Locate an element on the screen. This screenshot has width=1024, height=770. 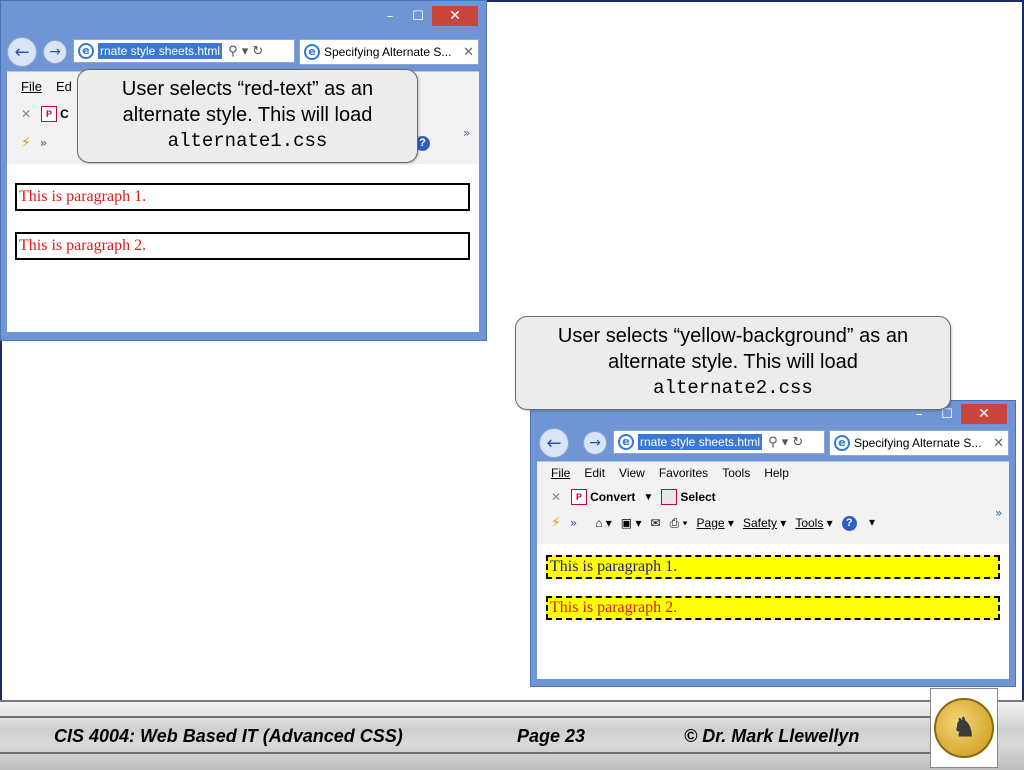
command-row: ✕ P C is located at coordinates (45, 114).